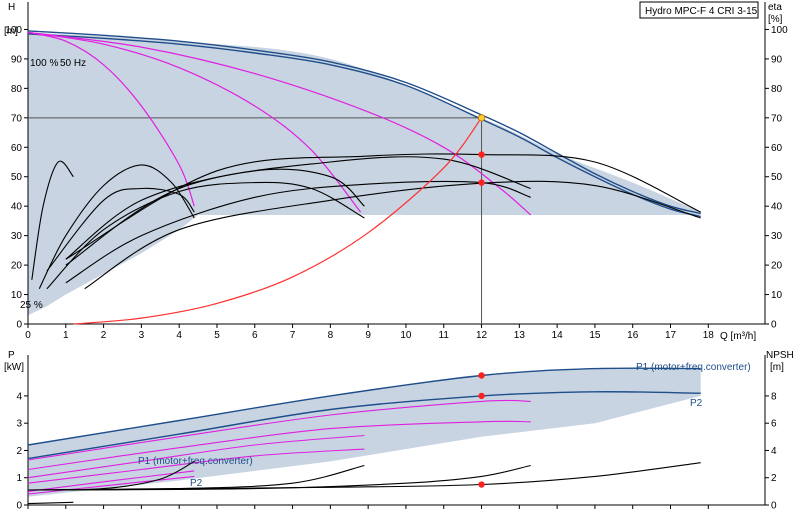  Describe the element at coordinates (696, 403) in the screenshot. I see `label-p2-upper: P2` at that location.